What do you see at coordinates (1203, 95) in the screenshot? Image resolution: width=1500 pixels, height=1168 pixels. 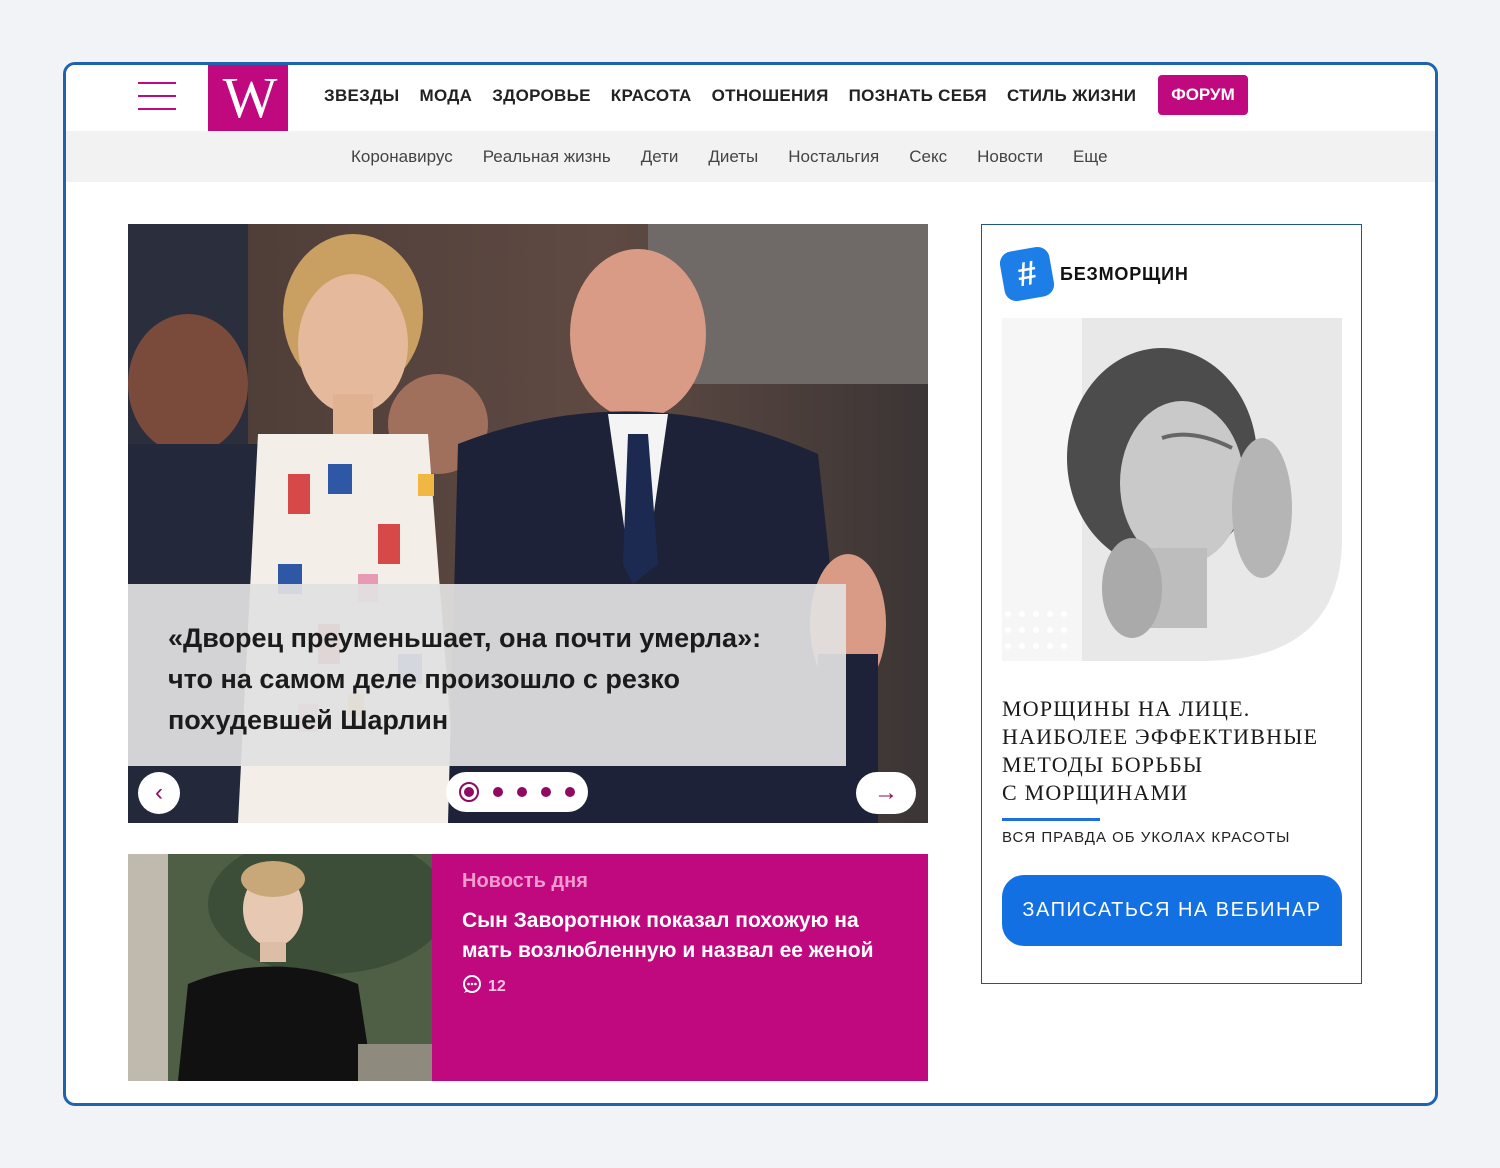 I see `forum-button: ФОРУМ` at bounding box center [1203, 95].